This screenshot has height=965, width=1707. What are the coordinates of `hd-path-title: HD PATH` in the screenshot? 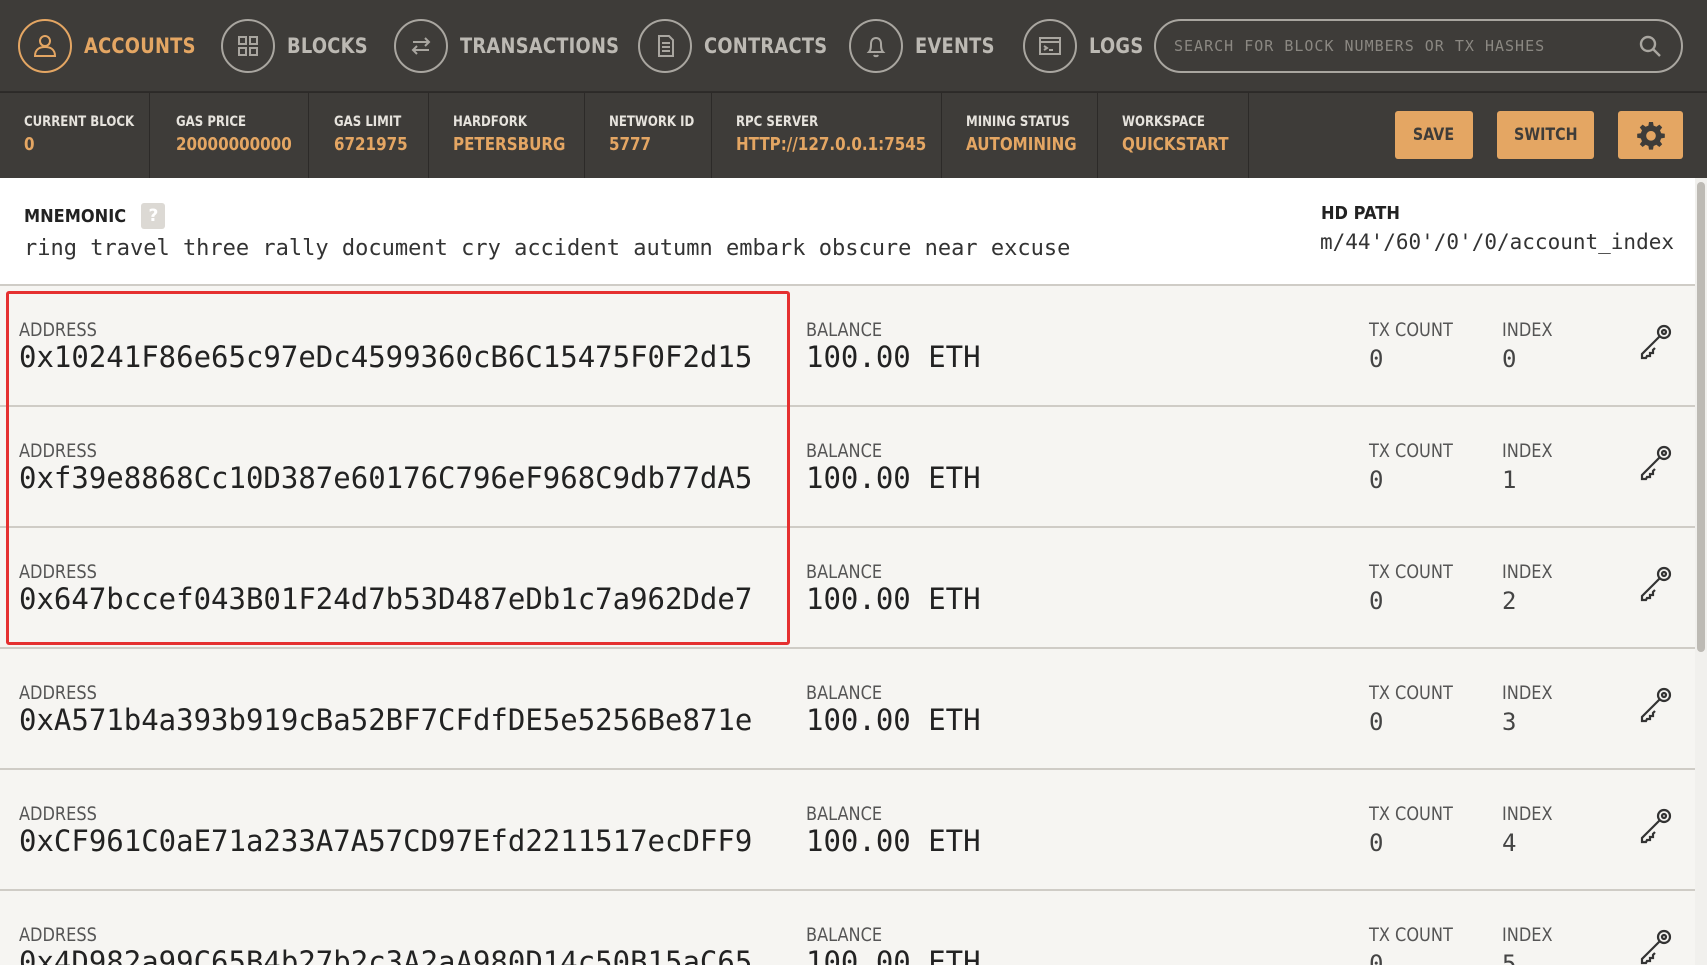 It's located at (1360, 213).